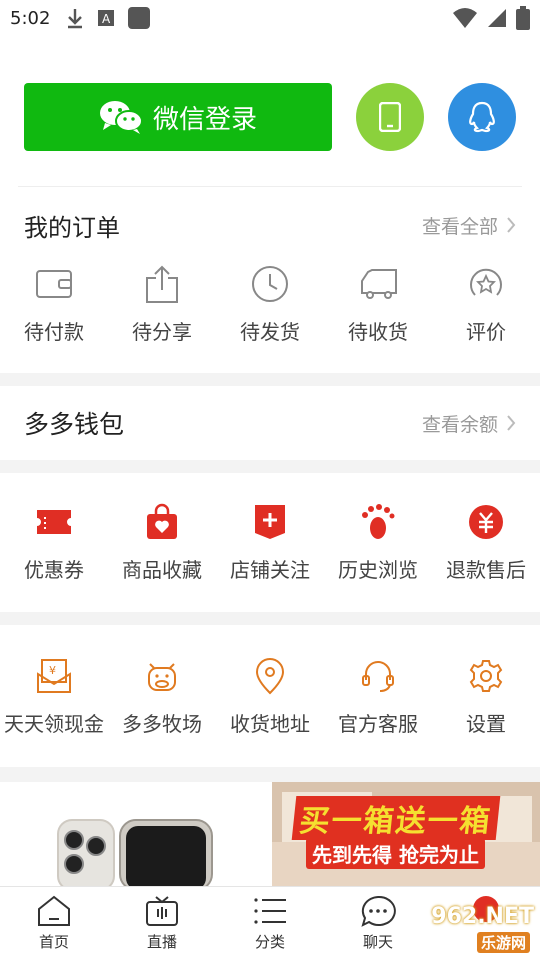  What do you see at coordinates (162, 695) in the screenshot?
I see `tool-item-farm: 多多牧场` at bounding box center [162, 695].